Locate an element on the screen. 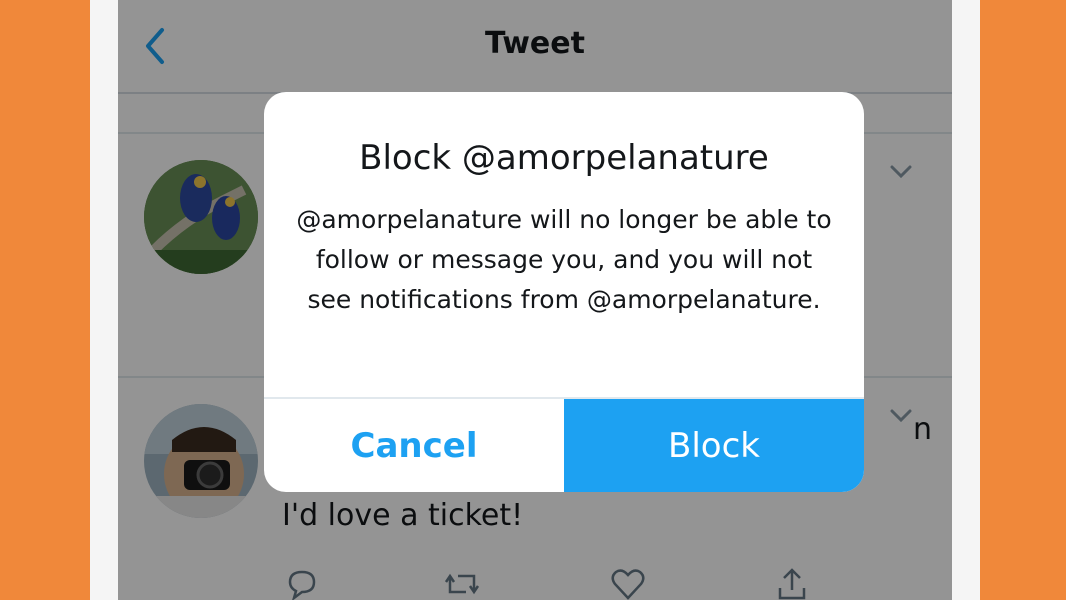 The image size is (1066, 600). dialog-buttons: Cancel Block is located at coordinates (564, 444).